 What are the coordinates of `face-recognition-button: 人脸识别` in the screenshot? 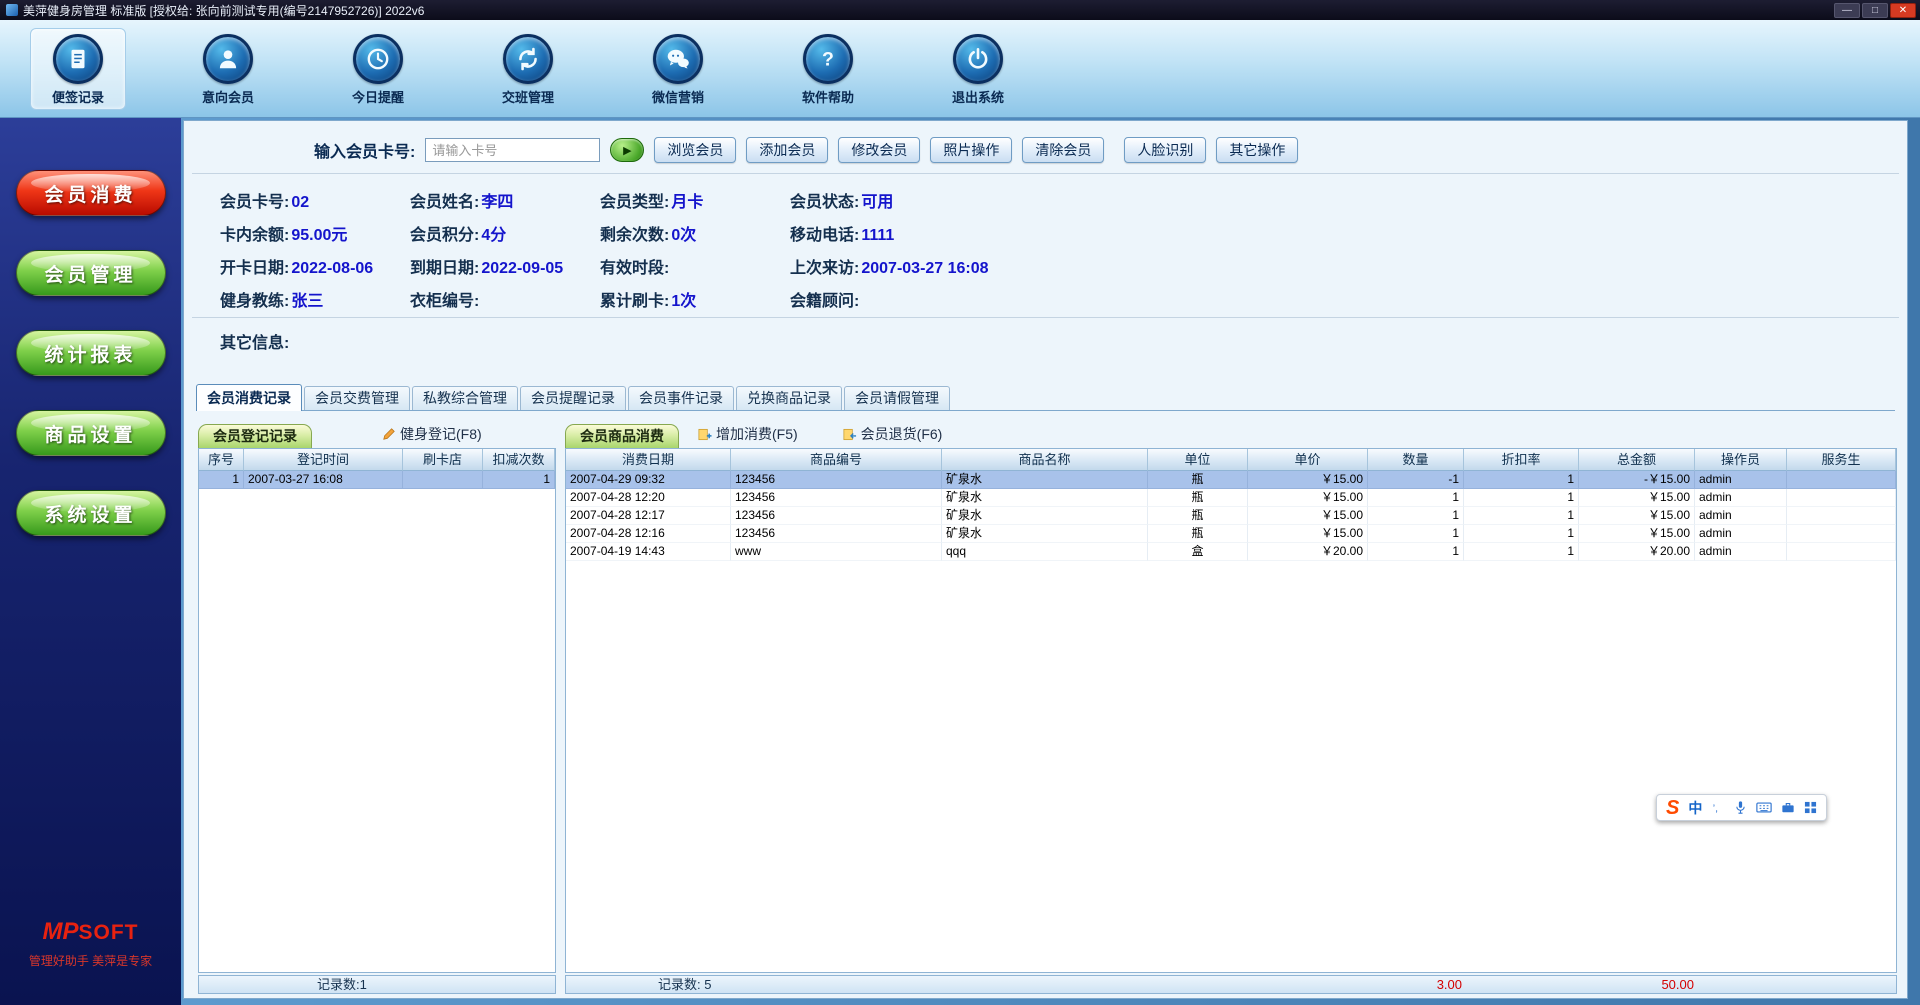 It's located at (1165, 150).